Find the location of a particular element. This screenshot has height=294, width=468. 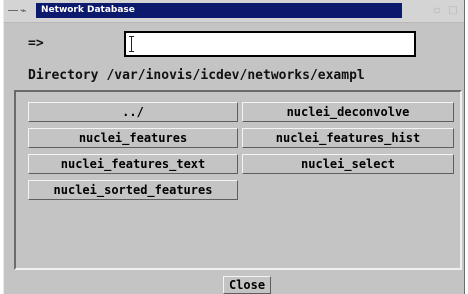

directory-label: Directory is located at coordinates (63, 75).